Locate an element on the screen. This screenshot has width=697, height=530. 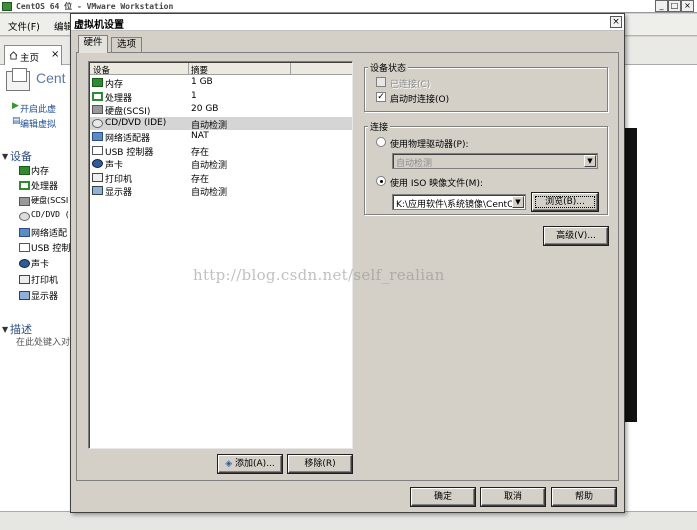
device-name: 显示器 is located at coordinates (119, 193).